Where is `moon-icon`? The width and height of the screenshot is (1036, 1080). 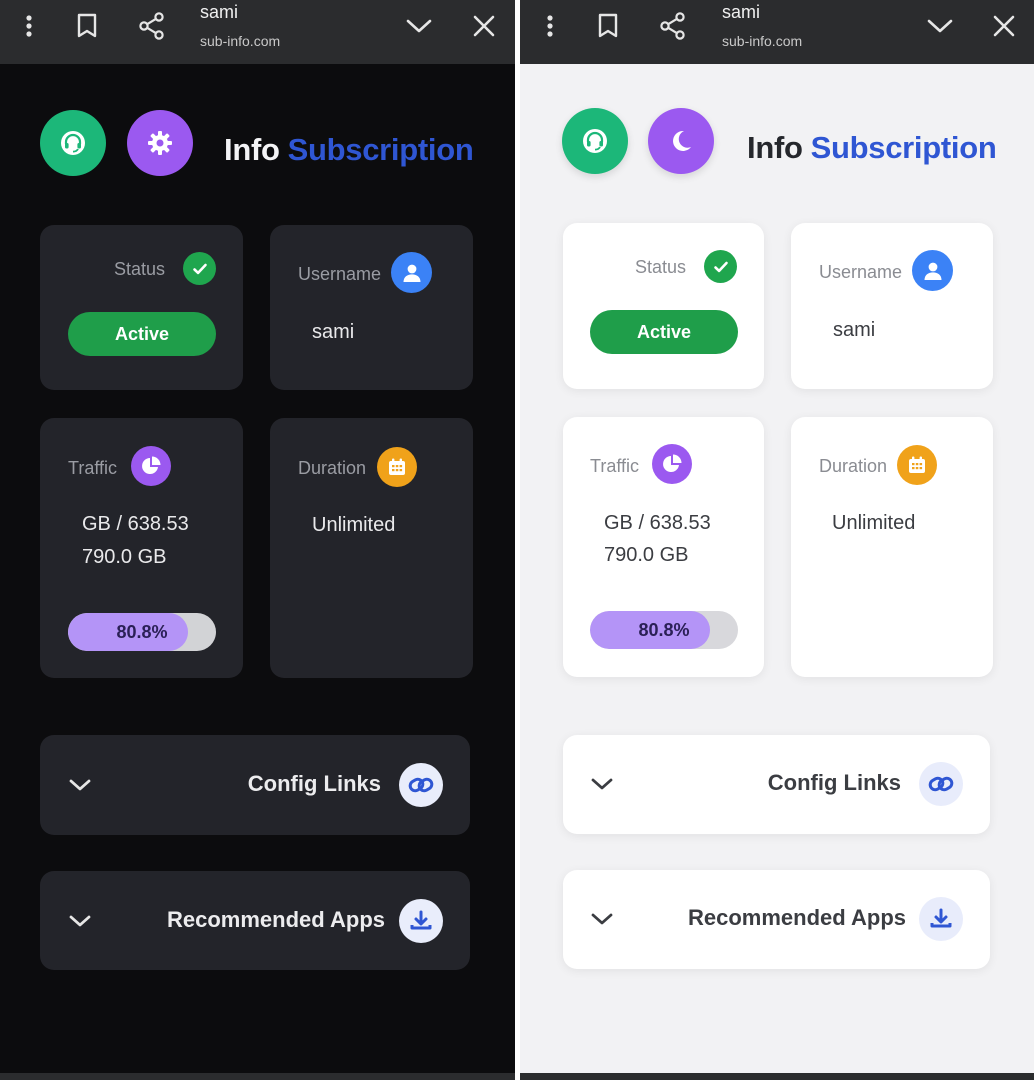
moon-icon is located at coordinates (682, 140).